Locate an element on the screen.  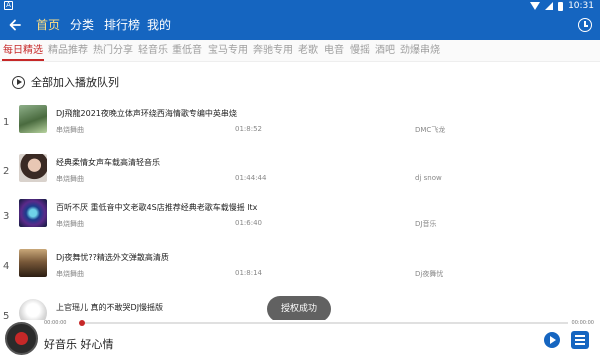
progress-track is located at coordinates (325, 323).